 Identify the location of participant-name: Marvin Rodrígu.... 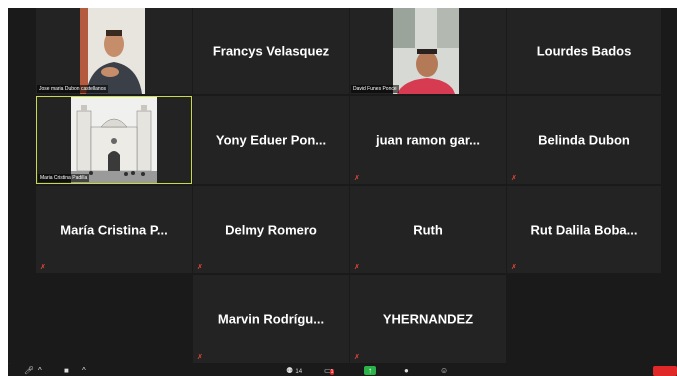
(271, 319).